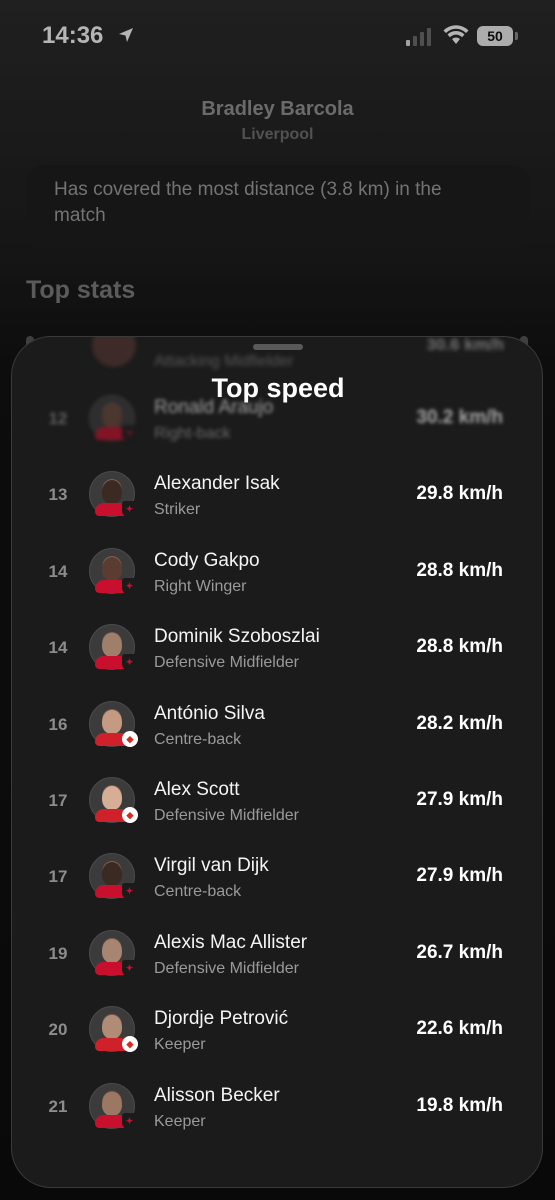 The width and height of the screenshot is (555, 1200). What do you see at coordinates (207, 560) in the screenshot?
I see `player-name: Cody Gakpo` at bounding box center [207, 560].